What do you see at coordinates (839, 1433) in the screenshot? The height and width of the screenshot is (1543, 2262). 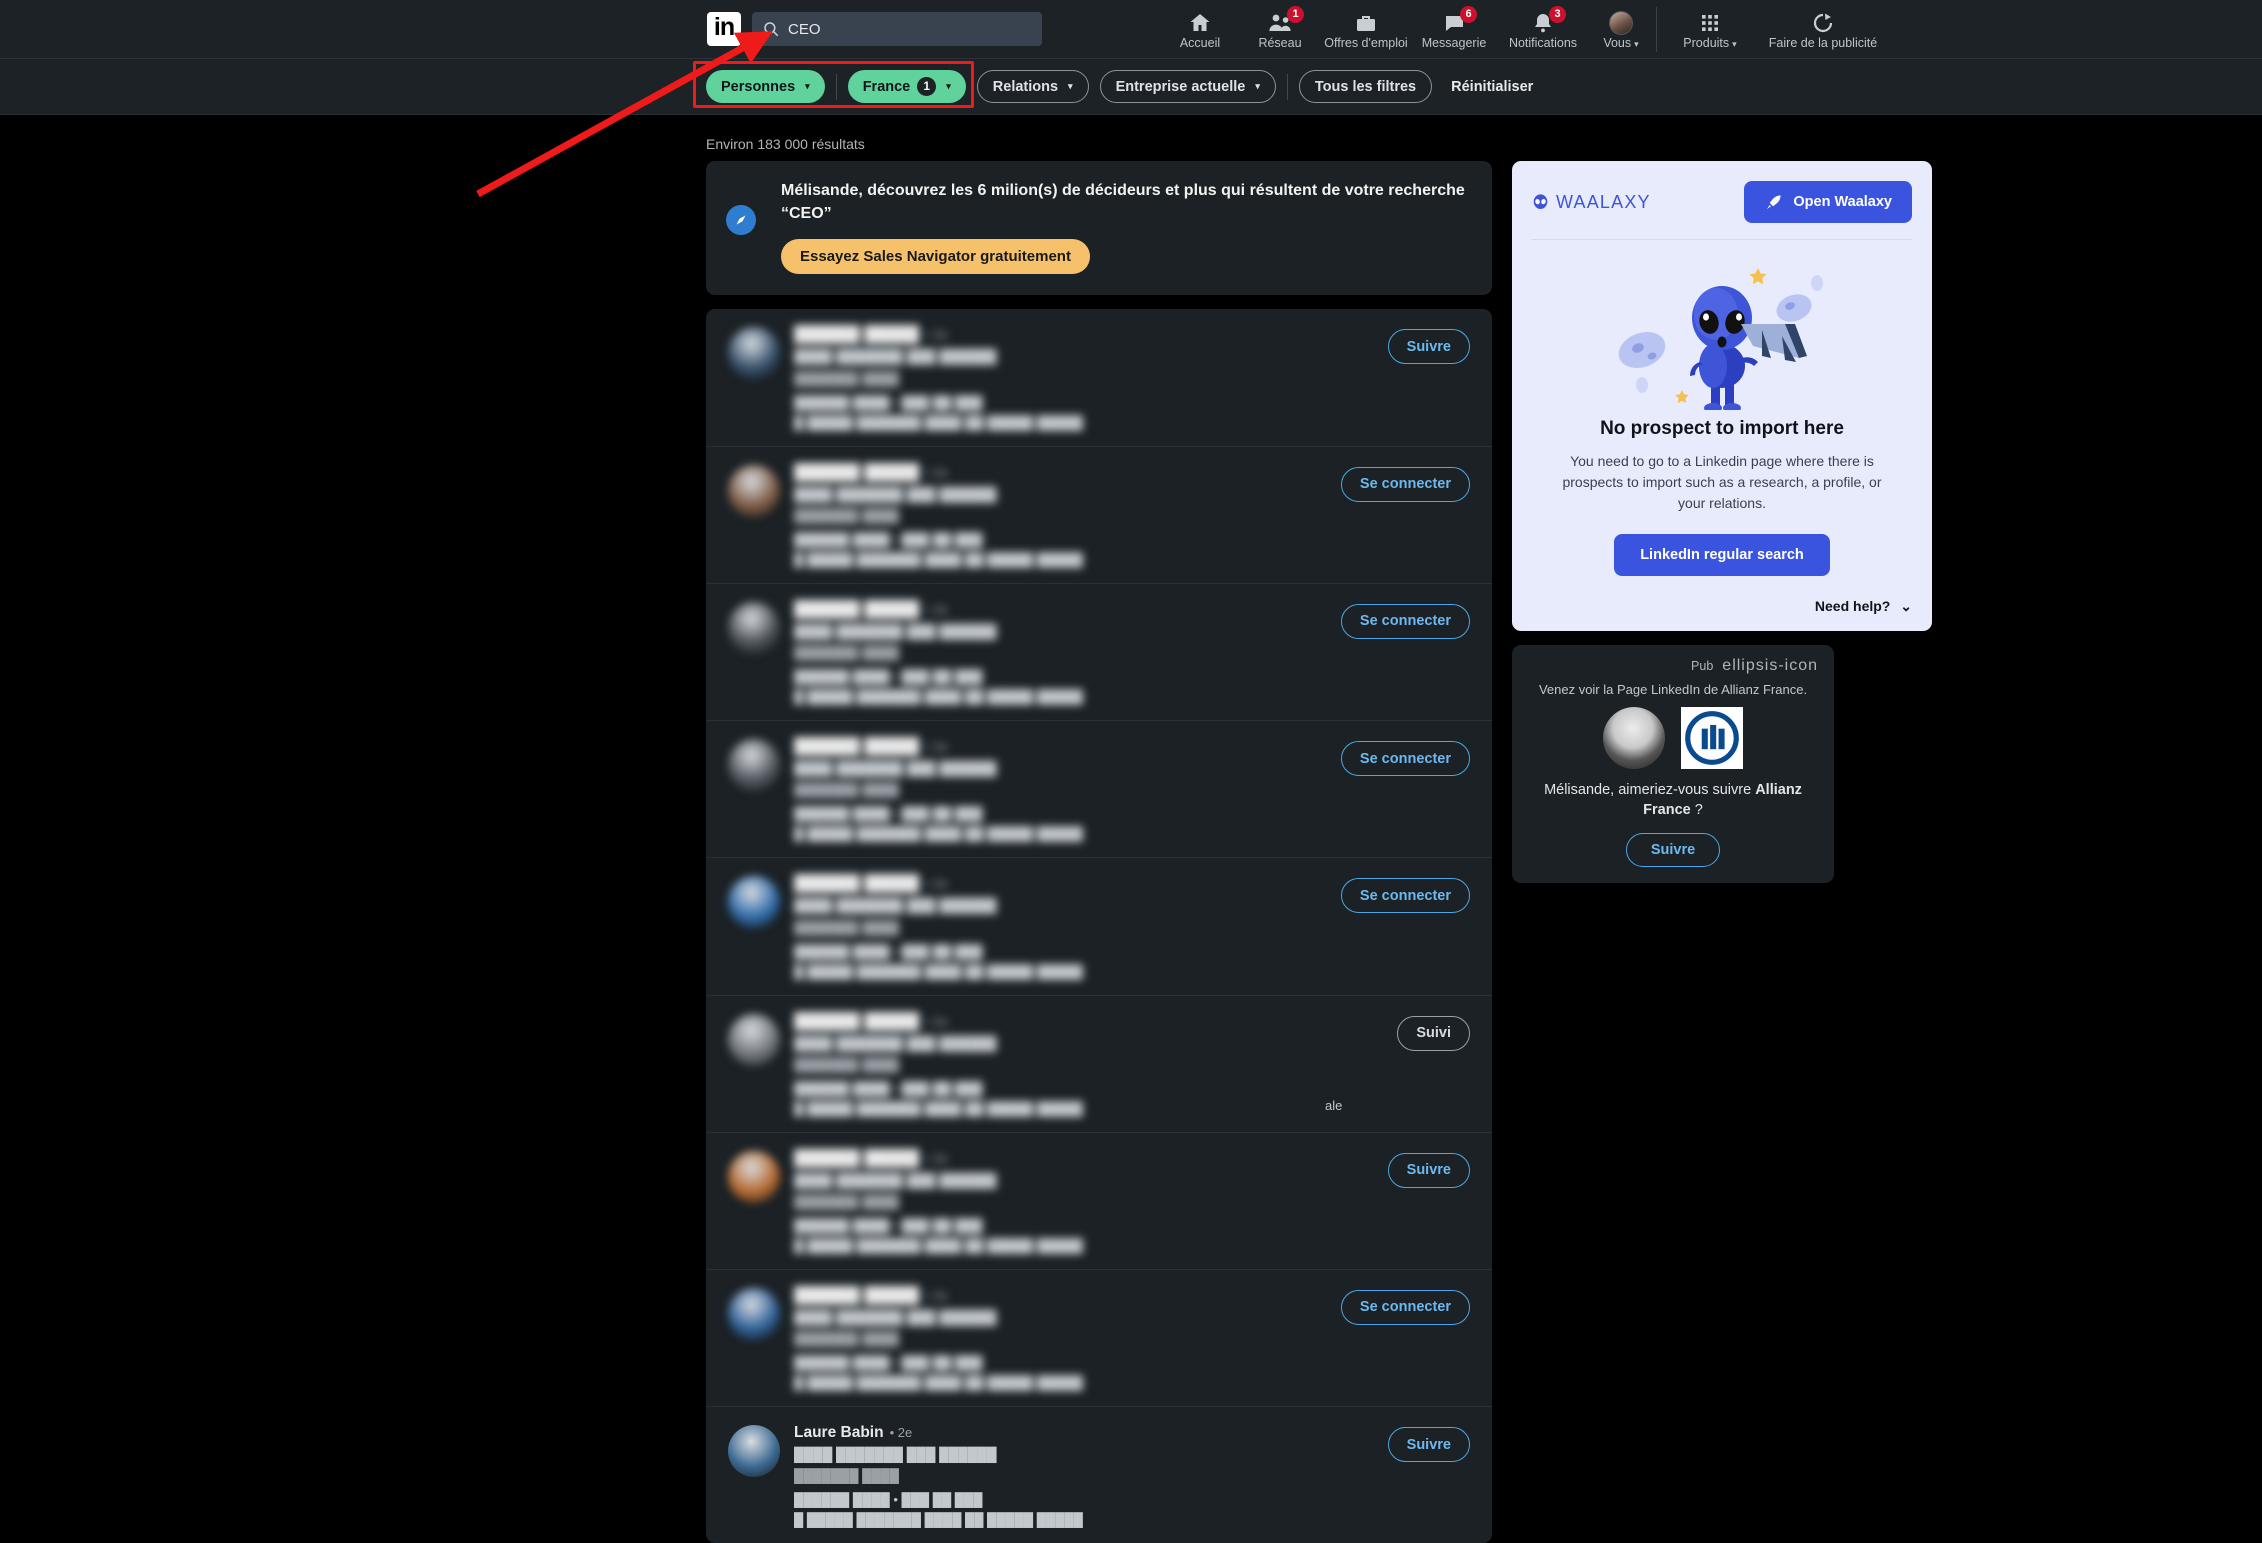 I see `result-name-text: Laure Babin` at bounding box center [839, 1433].